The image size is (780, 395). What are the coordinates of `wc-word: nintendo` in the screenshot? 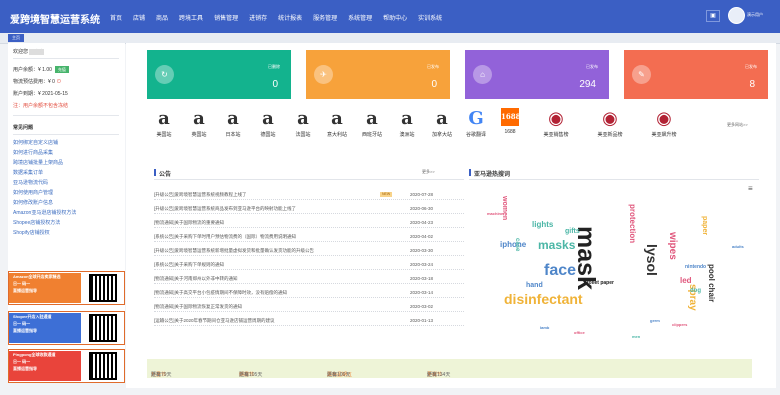 It's located at (696, 267).